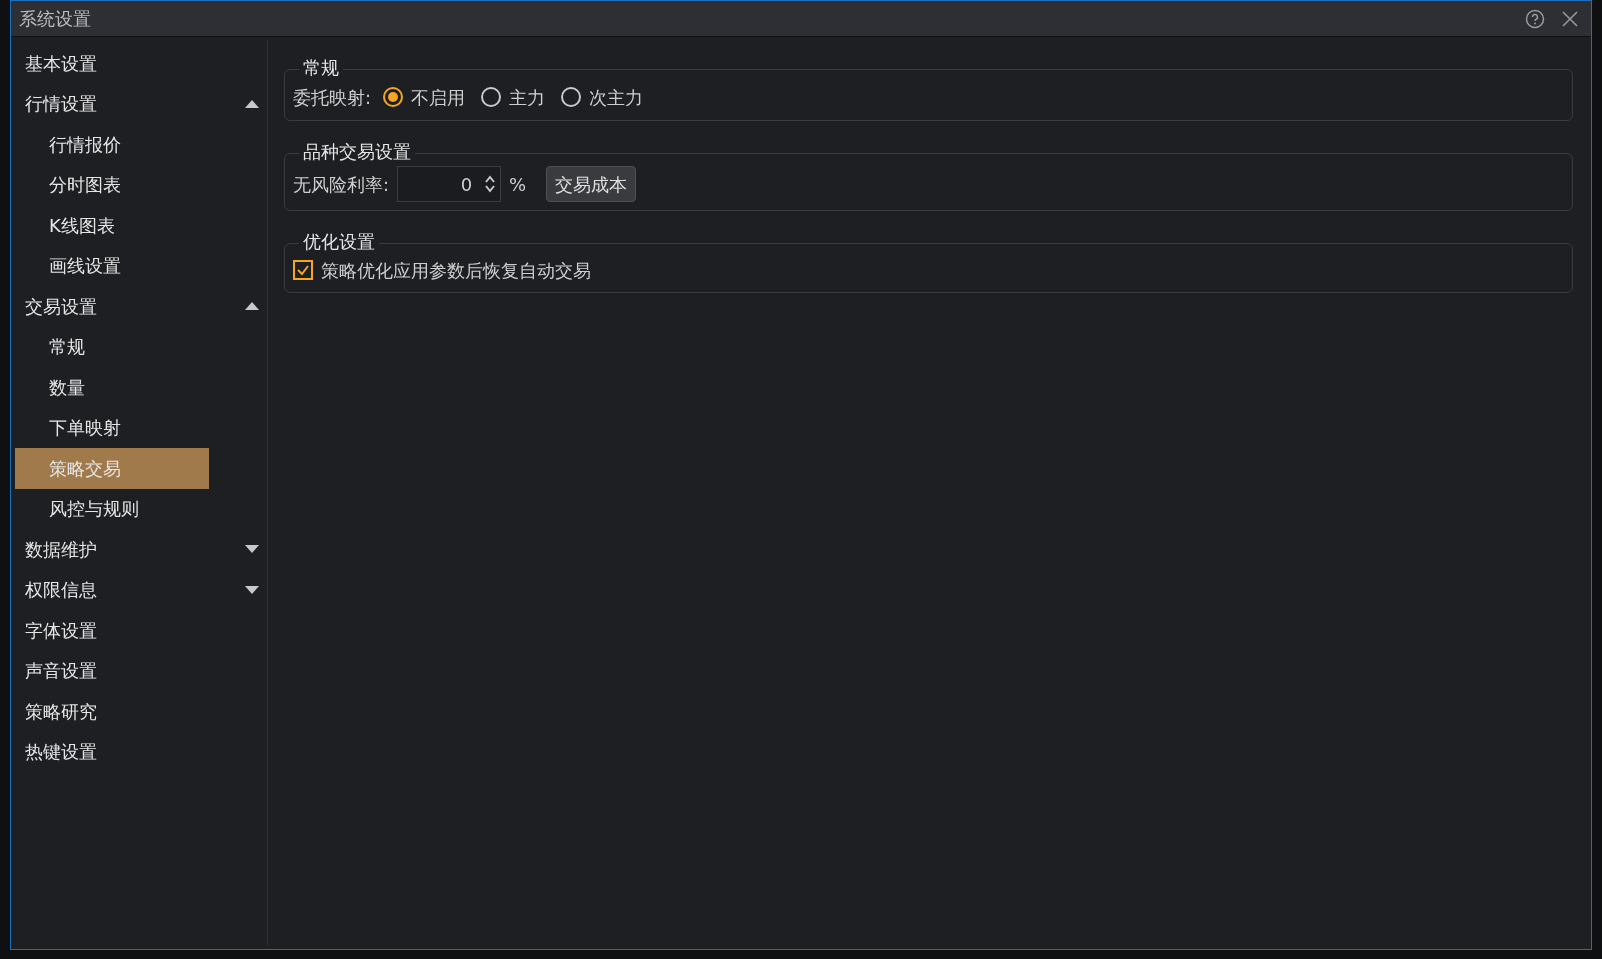 The width and height of the screenshot is (1602, 959). Describe the element at coordinates (357, 152) in the screenshot. I see `group-title: 品种交易设置` at that location.